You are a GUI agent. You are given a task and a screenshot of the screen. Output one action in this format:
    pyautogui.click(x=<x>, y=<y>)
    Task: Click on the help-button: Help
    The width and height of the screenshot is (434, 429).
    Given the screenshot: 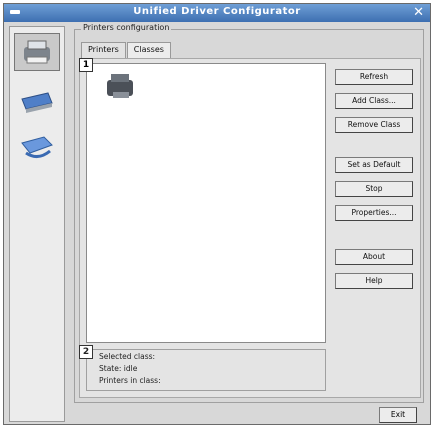 What is the action you would take?
    pyautogui.click(x=374, y=281)
    